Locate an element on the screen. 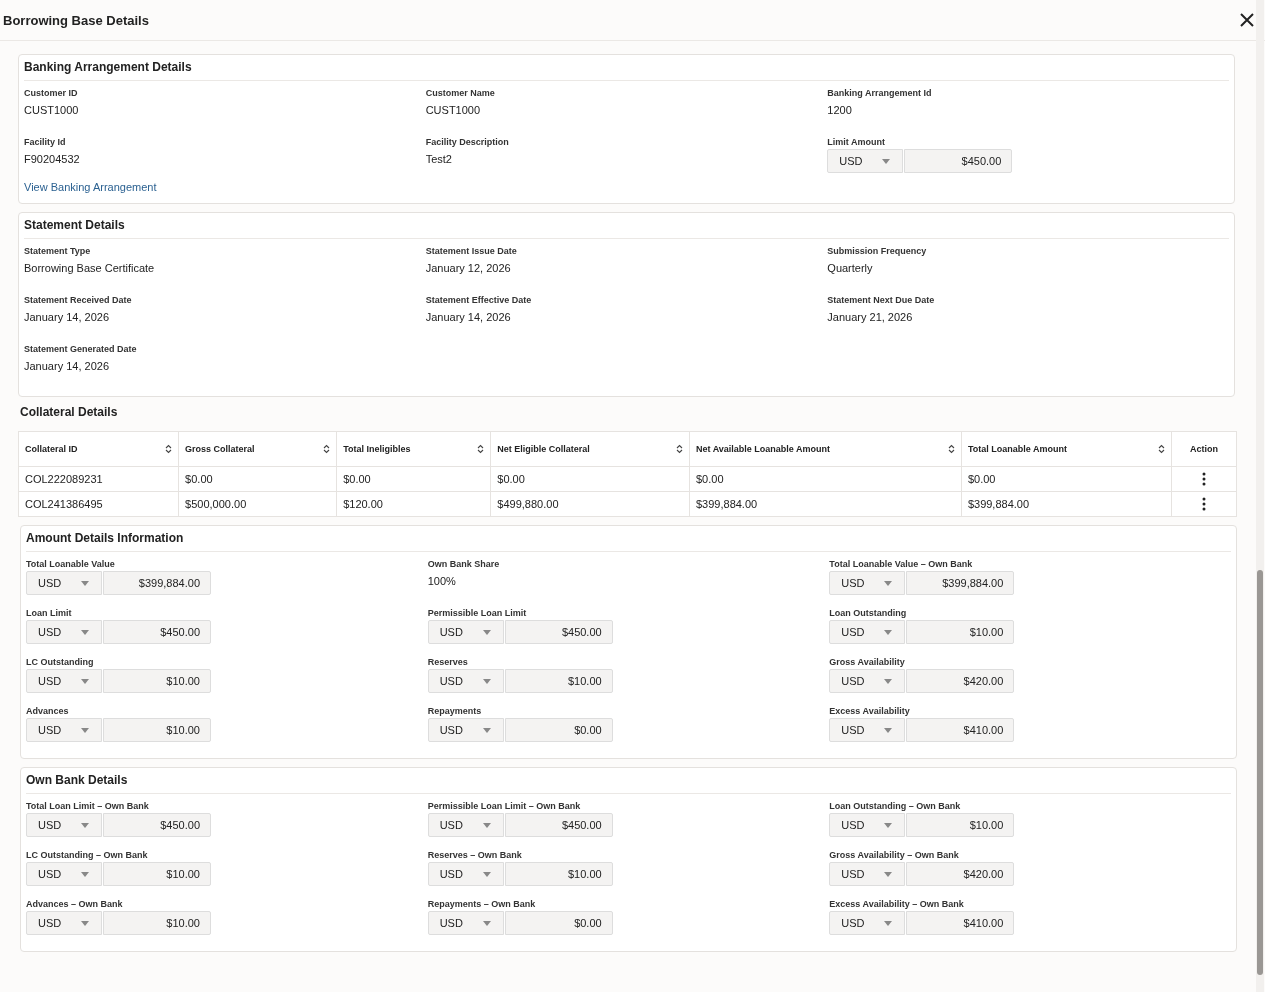 The width and height of the screenshot is (1265, 992). table-cell: COL241386495 is located at coordinates (98, 504).